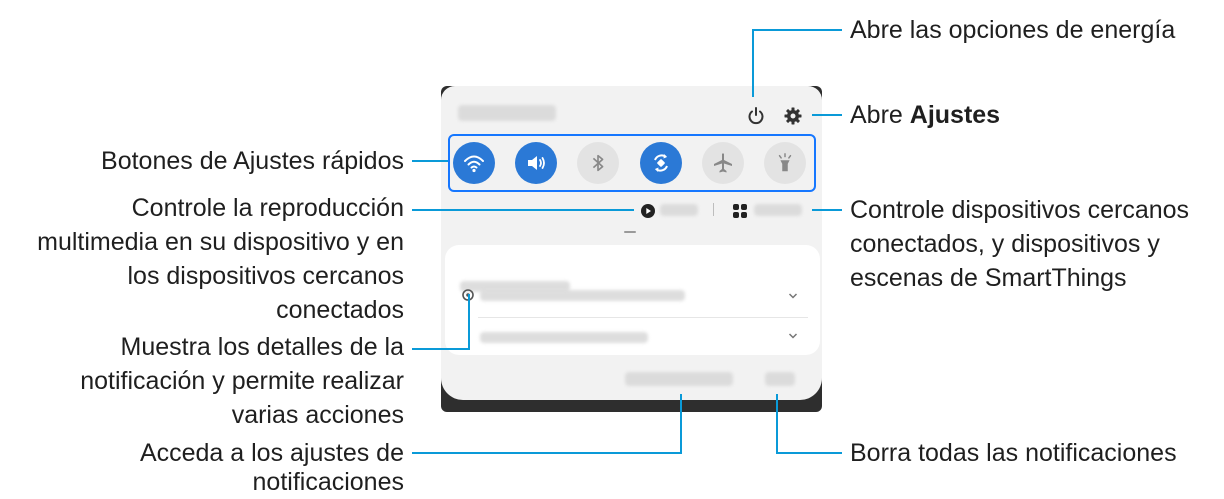 This screenshot has width=1224, height=499. Describe the element at coordinates (880, 115) in the screenshot. I see `label-open-settings-prefix: Abre` at that location.